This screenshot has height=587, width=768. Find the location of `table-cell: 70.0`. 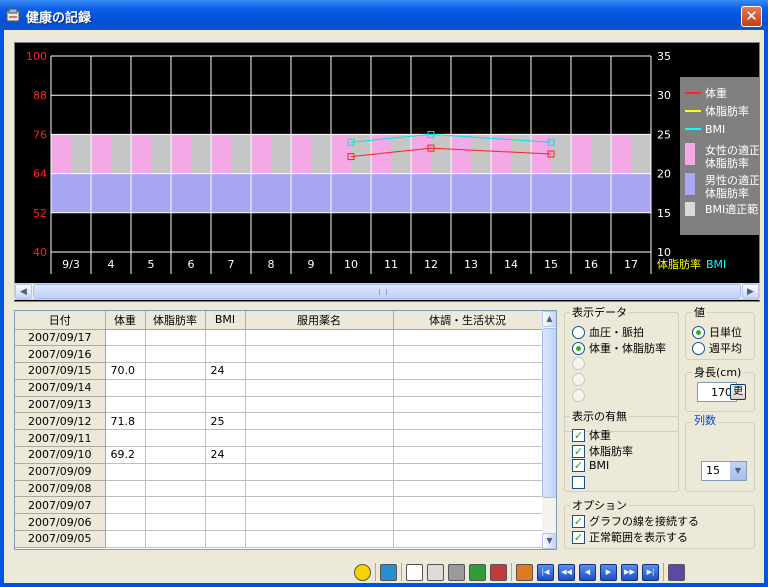

table-cell: 70.0 is located at coordinates (125, 371).